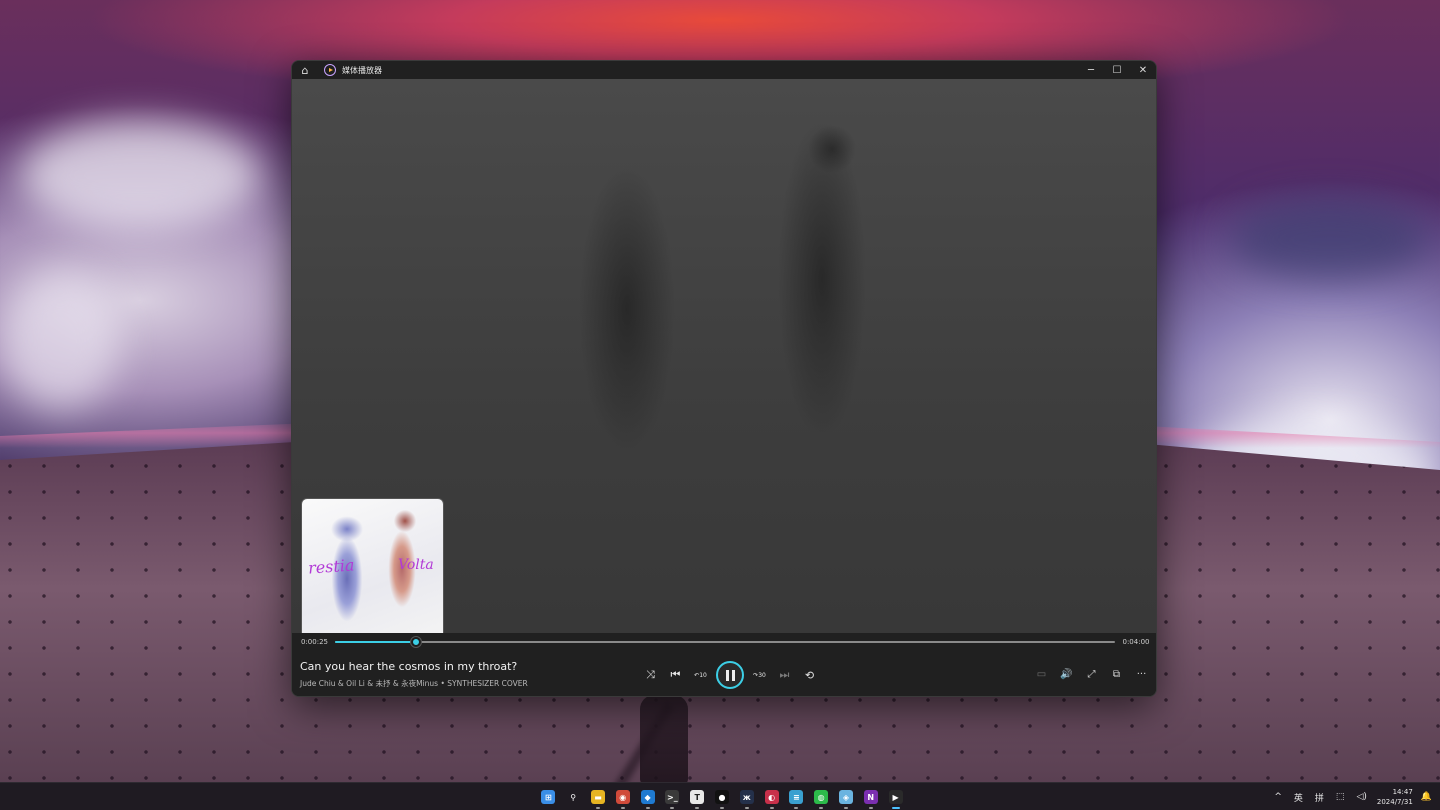 This screenshot has height=810, width=1440. Describe the element at coordinates (1402, 792) in the screenshot. I see `clock-time: 14:47` at that location.